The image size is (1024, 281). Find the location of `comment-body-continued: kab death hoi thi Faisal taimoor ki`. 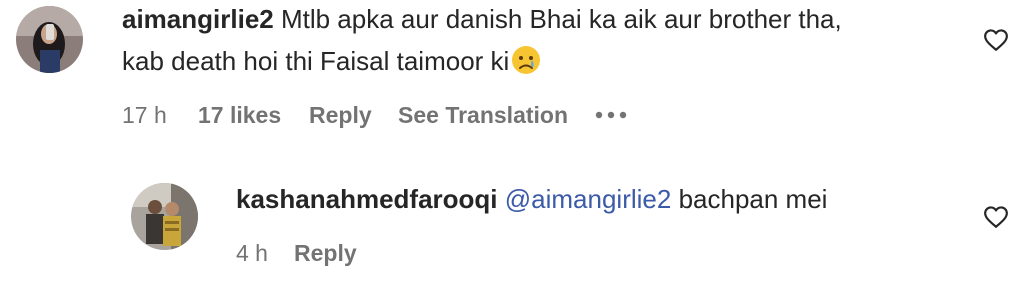

comment-body-continued: kab death hoi thi Faisal taimoor ki is located at coordinates (316, 61).